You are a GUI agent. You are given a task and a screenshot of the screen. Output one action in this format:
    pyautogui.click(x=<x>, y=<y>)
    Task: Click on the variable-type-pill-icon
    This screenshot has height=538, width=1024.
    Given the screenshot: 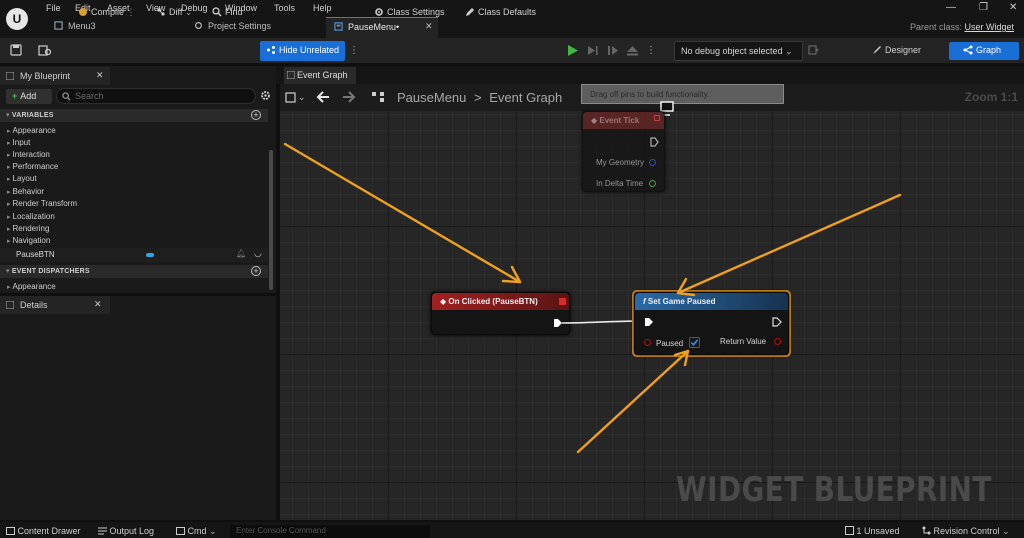 What is the action you would take?
    pyautogui.click(x=150, y=255)
    